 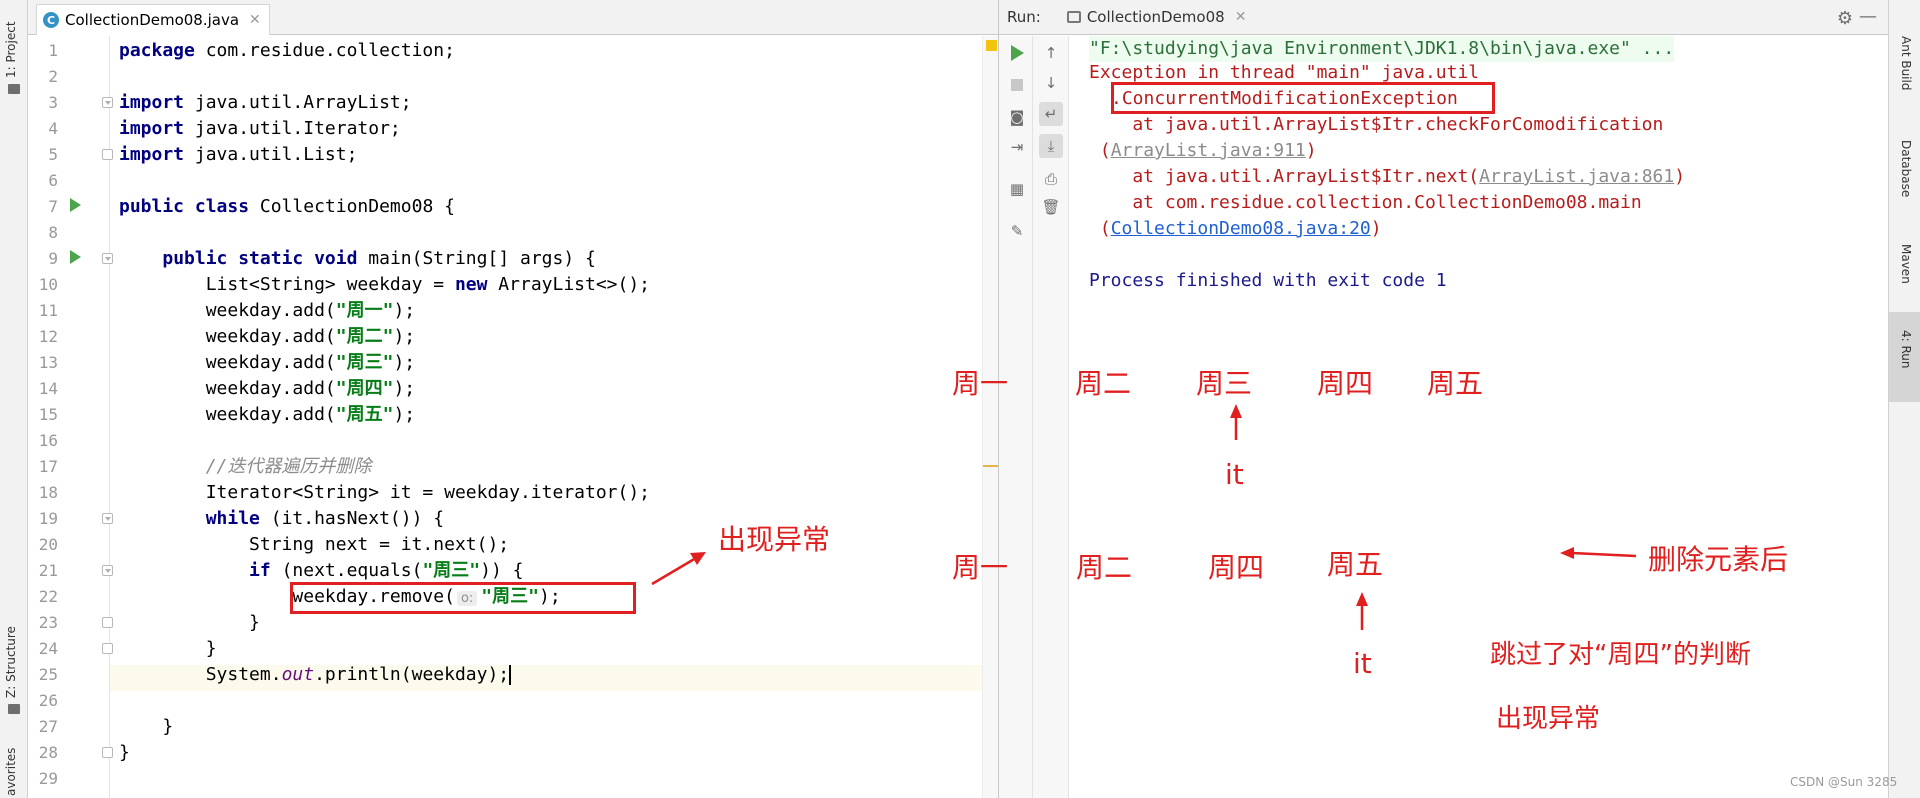 What do you see at coordinates (513, 17) in the screenshot?
I see `editor-tab-bar: C CollectionDemo08.java ✕` at bounding box center [513, 17].